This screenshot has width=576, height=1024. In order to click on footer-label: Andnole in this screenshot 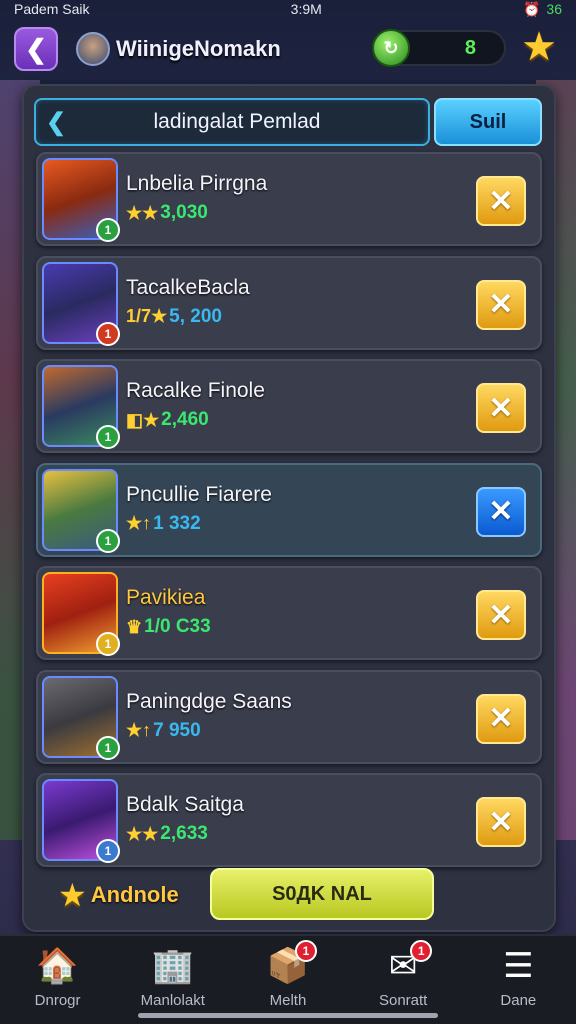, I will do `click(134, 894)`.